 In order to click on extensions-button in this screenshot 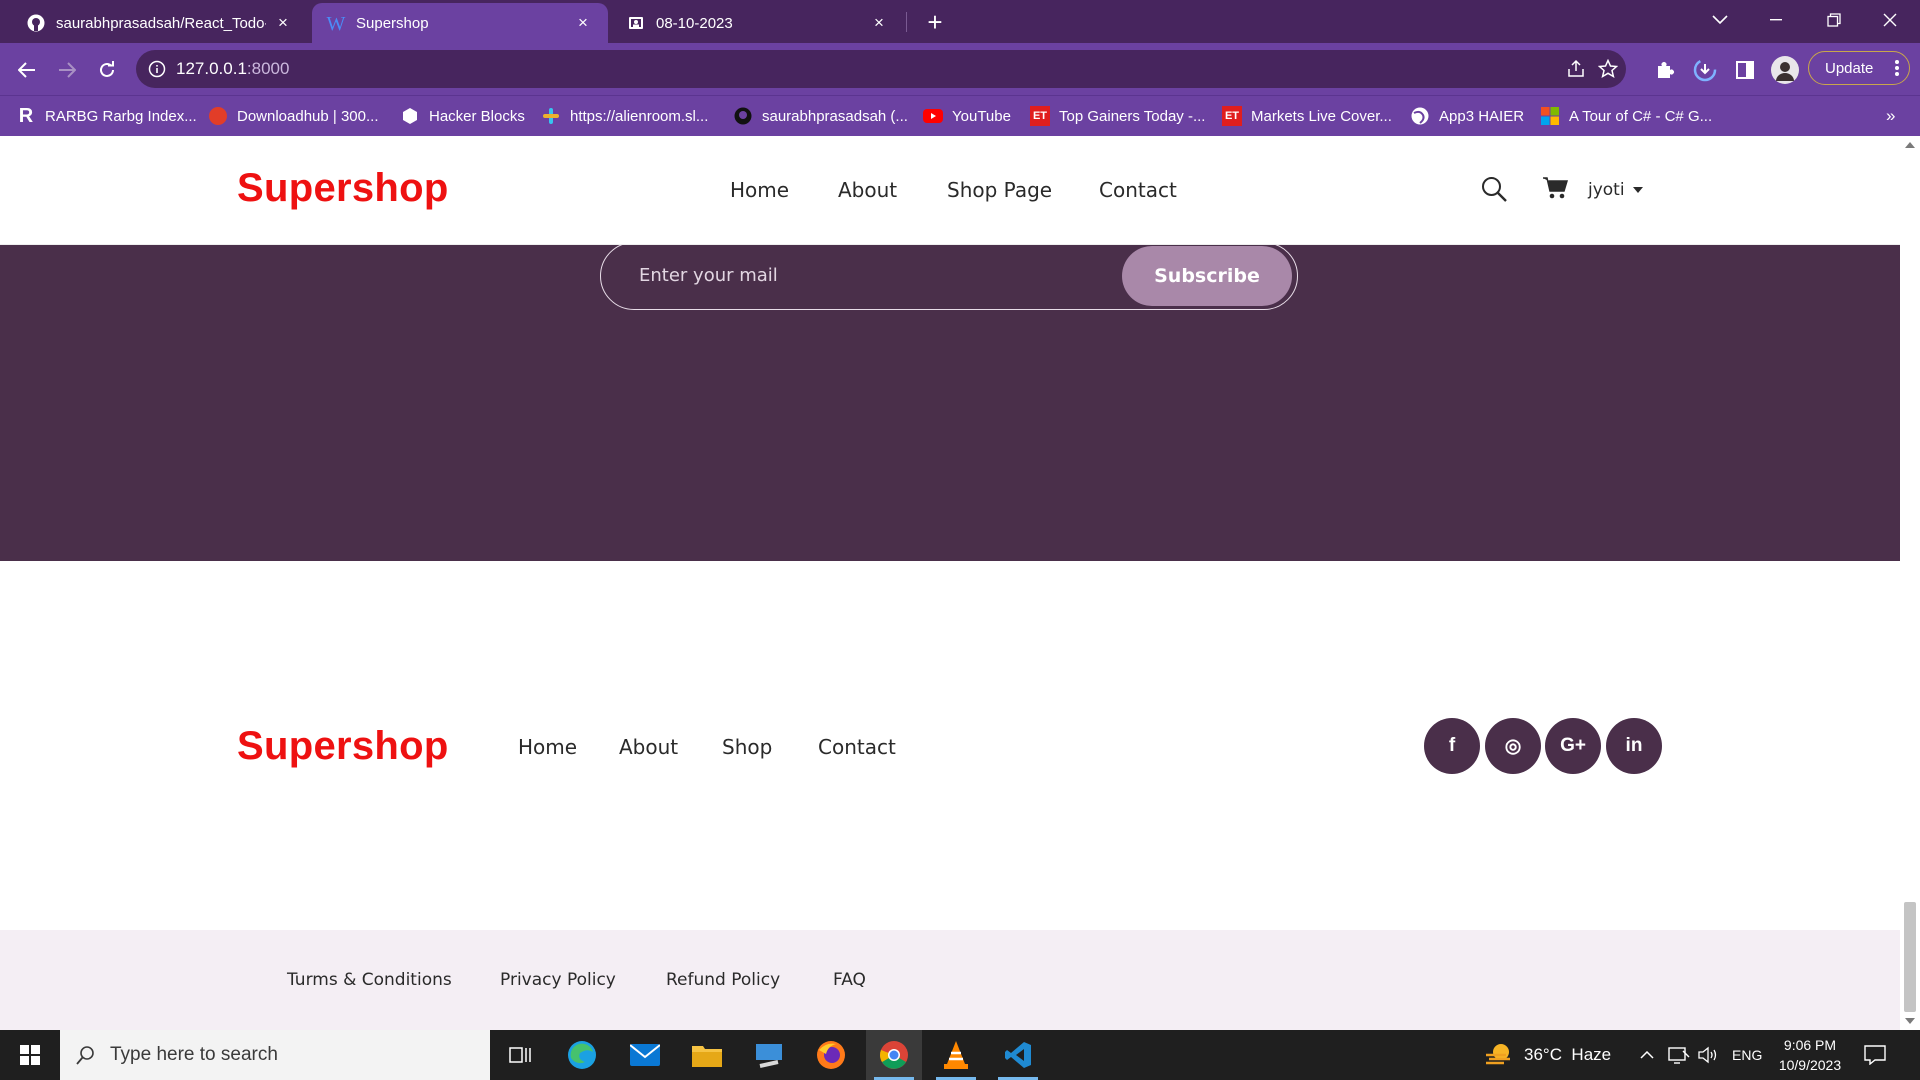, I will do `click(1665, 70)`.